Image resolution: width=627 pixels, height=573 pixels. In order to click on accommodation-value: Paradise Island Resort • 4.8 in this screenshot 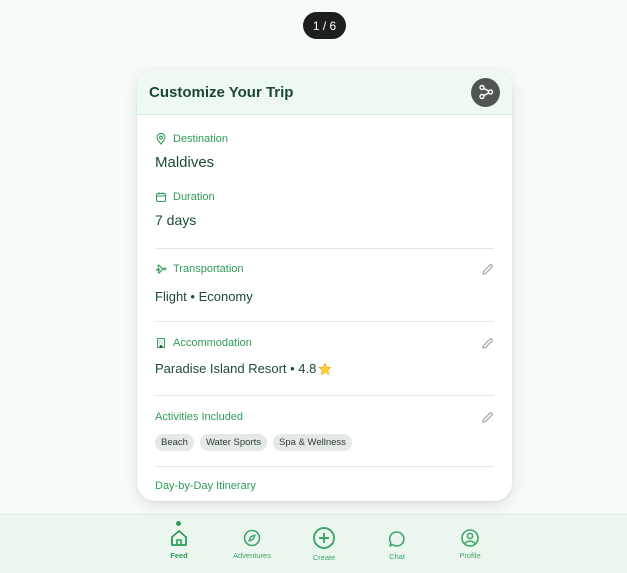, I will do `click(236, 368)`.